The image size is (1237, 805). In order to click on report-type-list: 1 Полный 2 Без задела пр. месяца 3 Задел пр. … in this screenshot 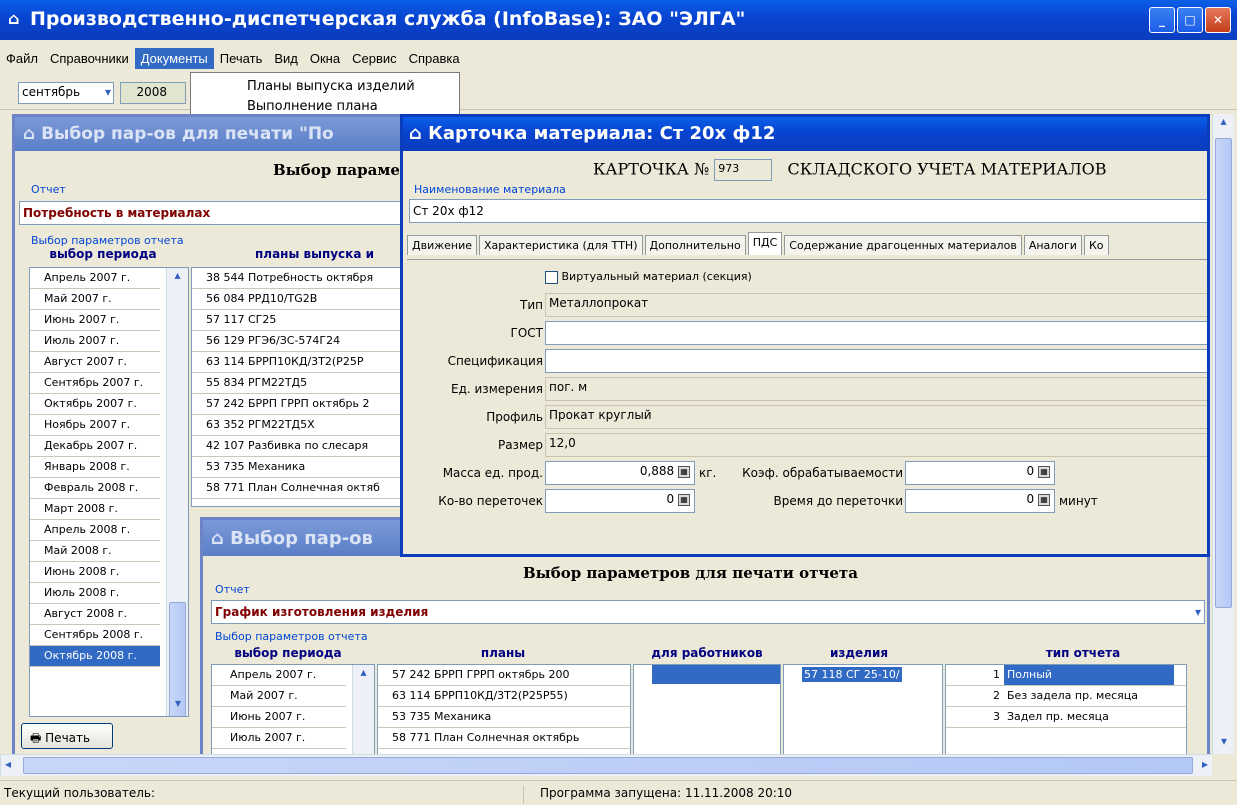, I will do `click(1066, 711)`.